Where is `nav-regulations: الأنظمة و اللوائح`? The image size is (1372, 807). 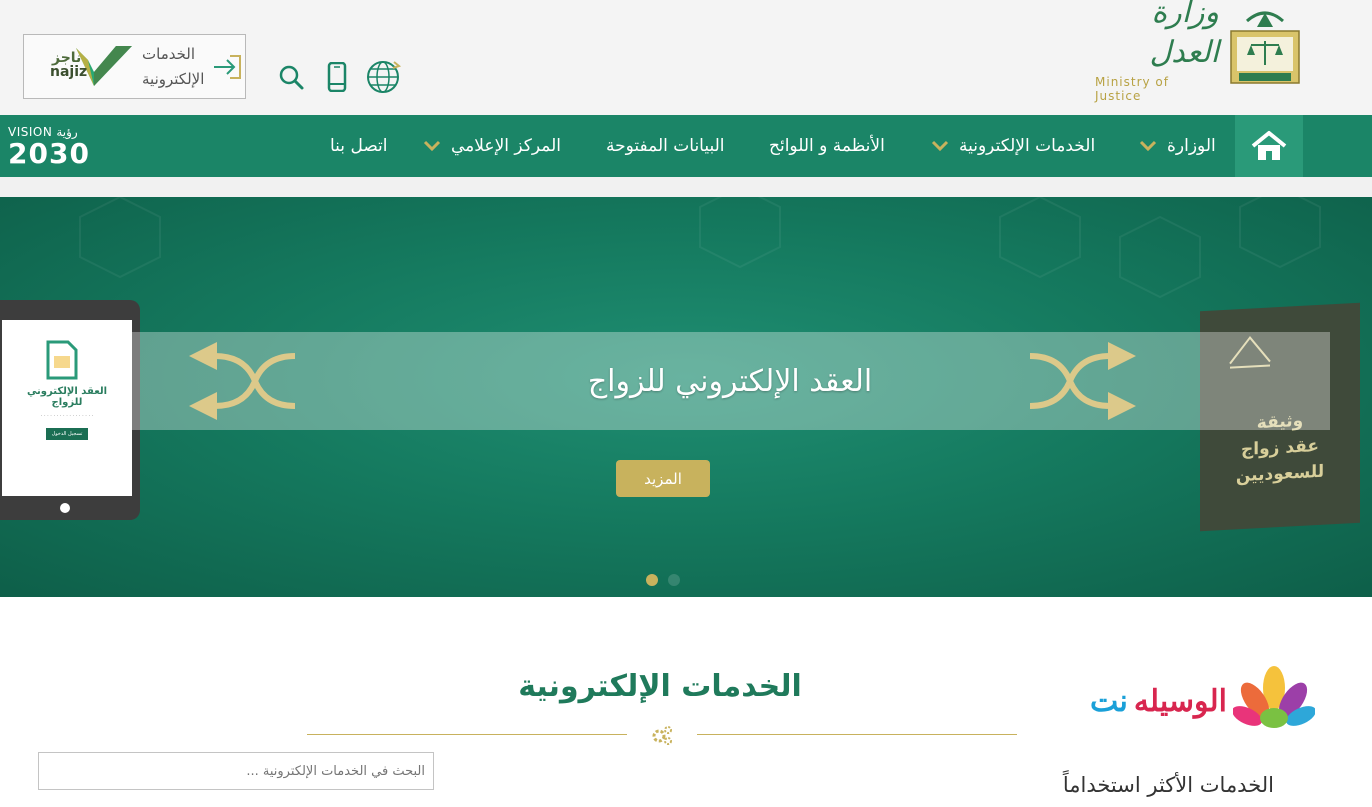 nav-regulations: الأنظمة و اللوائح is located at coordinates (827, 146).